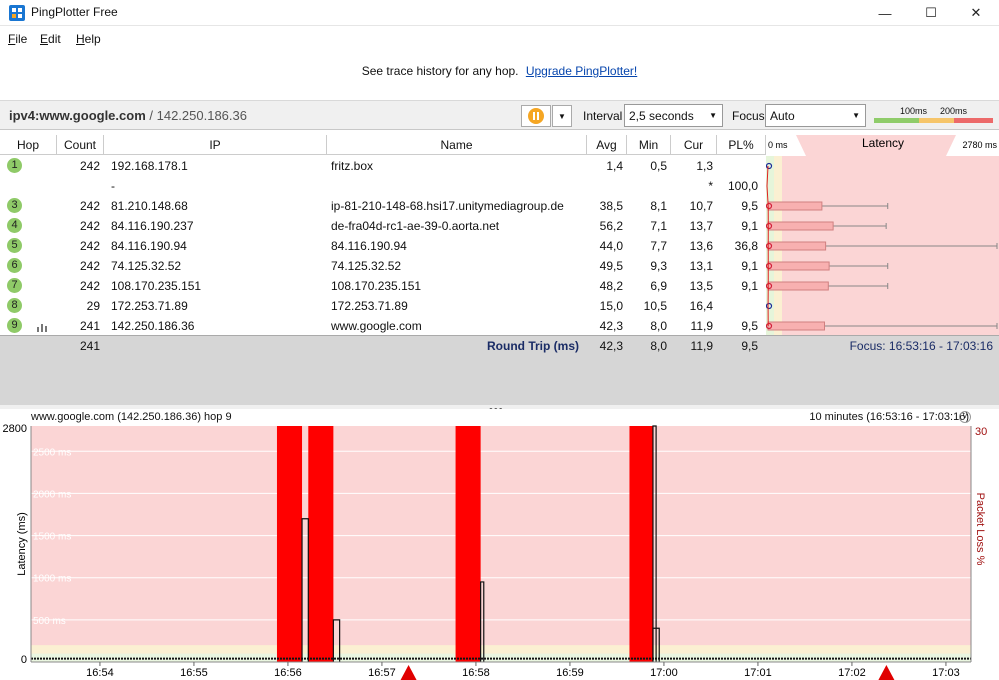  I want to click on x-tick-label: 16:59, so click(570, 673).